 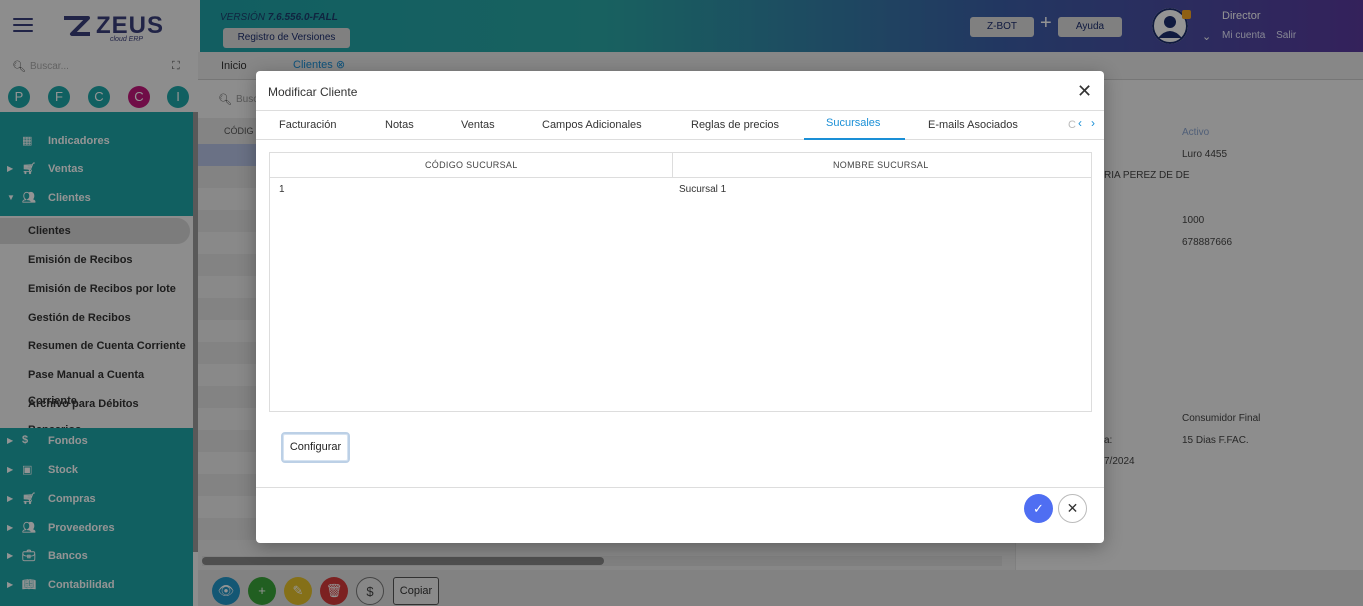 I want to click on check-icon: ✓, so click(x=1038, y=508).